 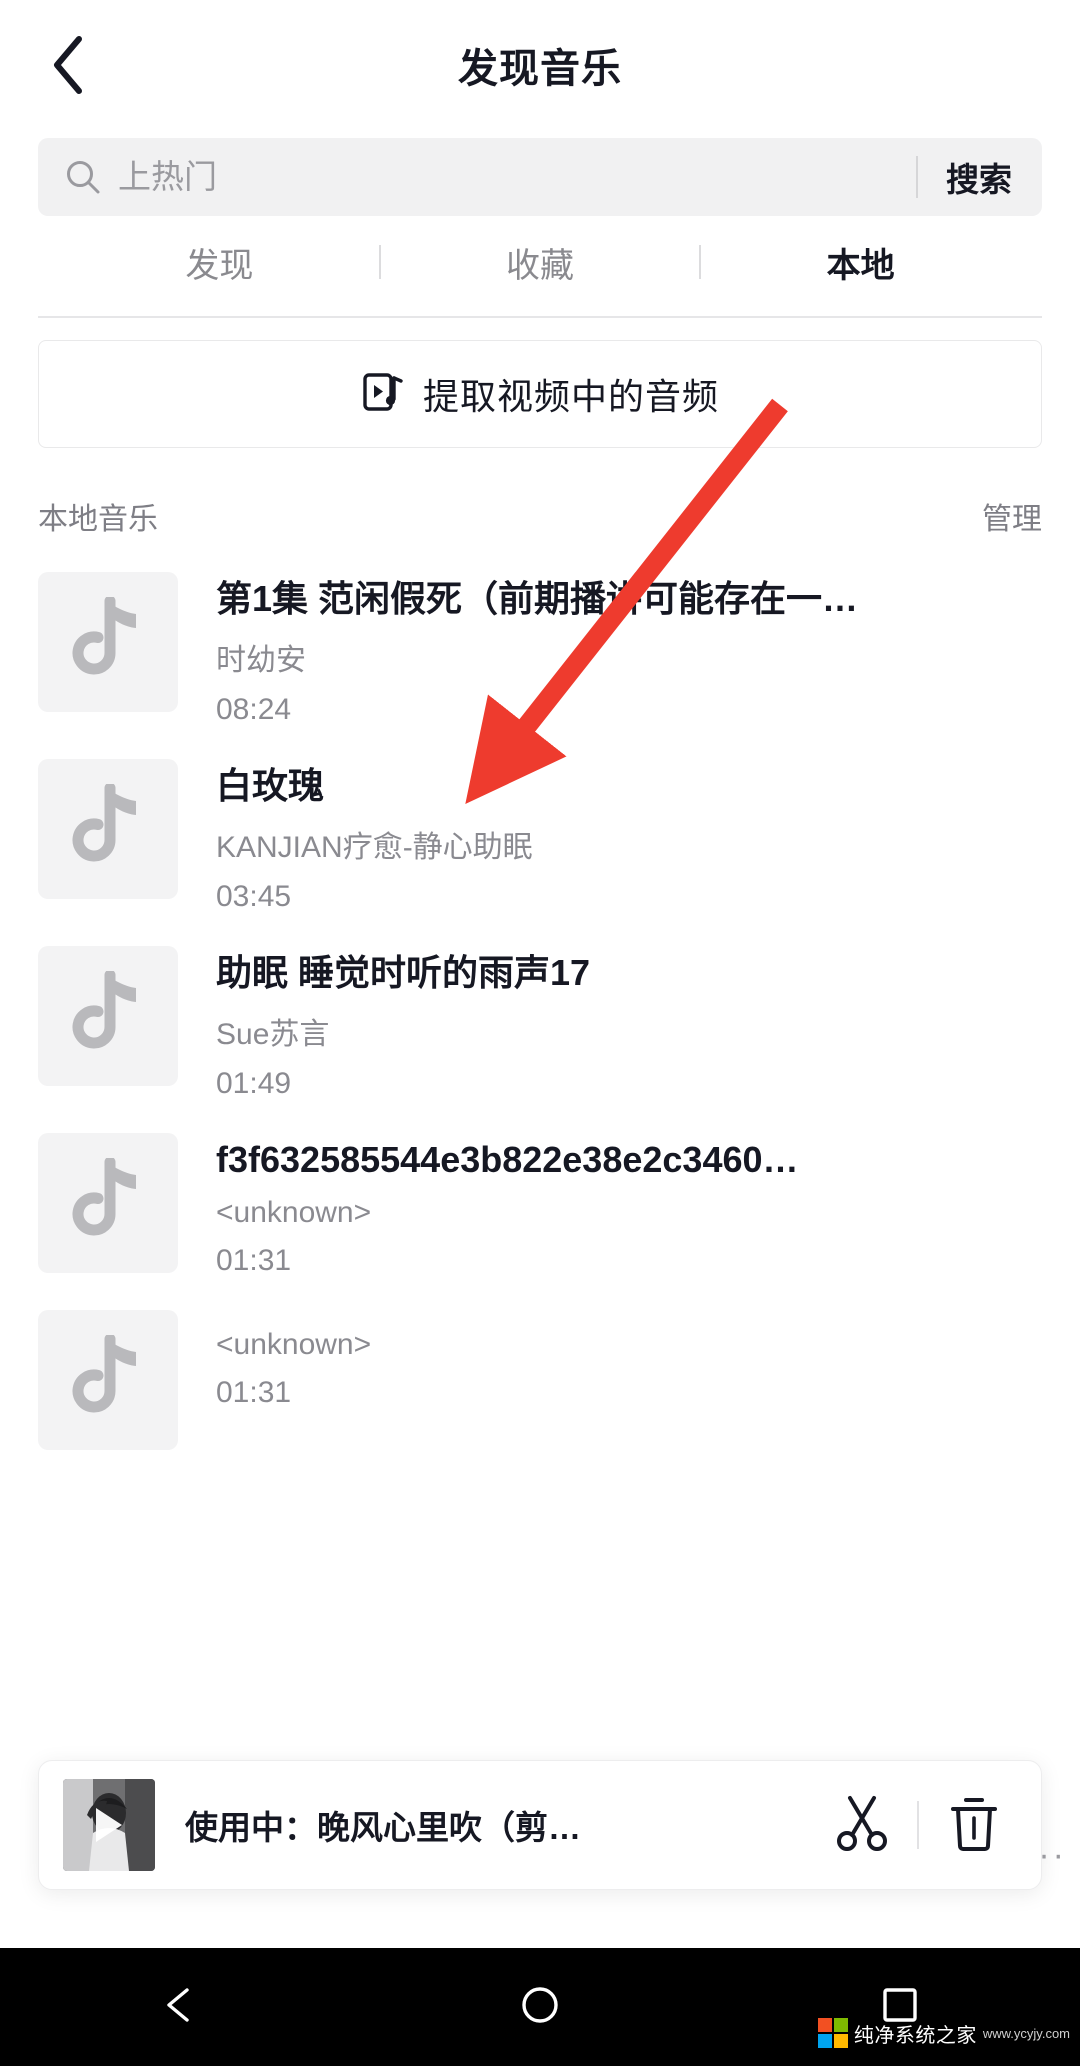 What do you see at coordinates (629, 836) in the screenshot?
I see `song-info: 白玫瑰 KANJIAN疗愈-静心助眠 03:45` at bounding box center [629, 836].